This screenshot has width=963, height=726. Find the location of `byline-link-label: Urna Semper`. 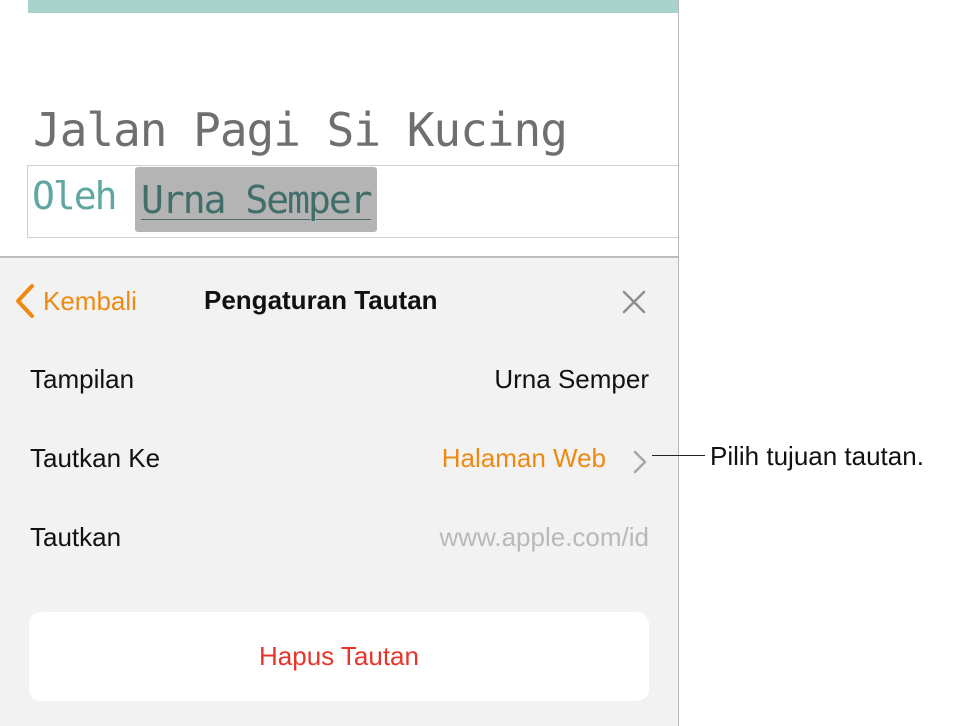

byline-link-label: Urna Semper is located at coordinates (257, 199).